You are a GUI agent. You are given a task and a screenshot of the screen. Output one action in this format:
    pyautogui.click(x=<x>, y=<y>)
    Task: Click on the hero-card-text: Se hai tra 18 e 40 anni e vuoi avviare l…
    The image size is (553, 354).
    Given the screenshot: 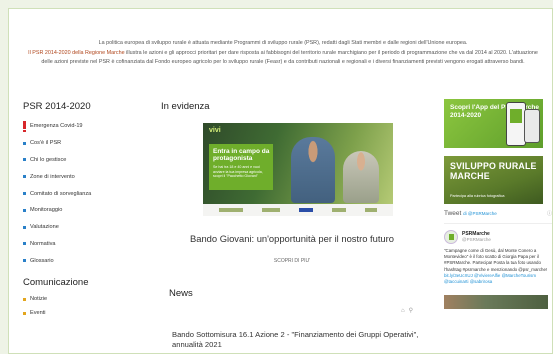 What is the action you would take?
    pyautogui.click(x=238, y=172)
    